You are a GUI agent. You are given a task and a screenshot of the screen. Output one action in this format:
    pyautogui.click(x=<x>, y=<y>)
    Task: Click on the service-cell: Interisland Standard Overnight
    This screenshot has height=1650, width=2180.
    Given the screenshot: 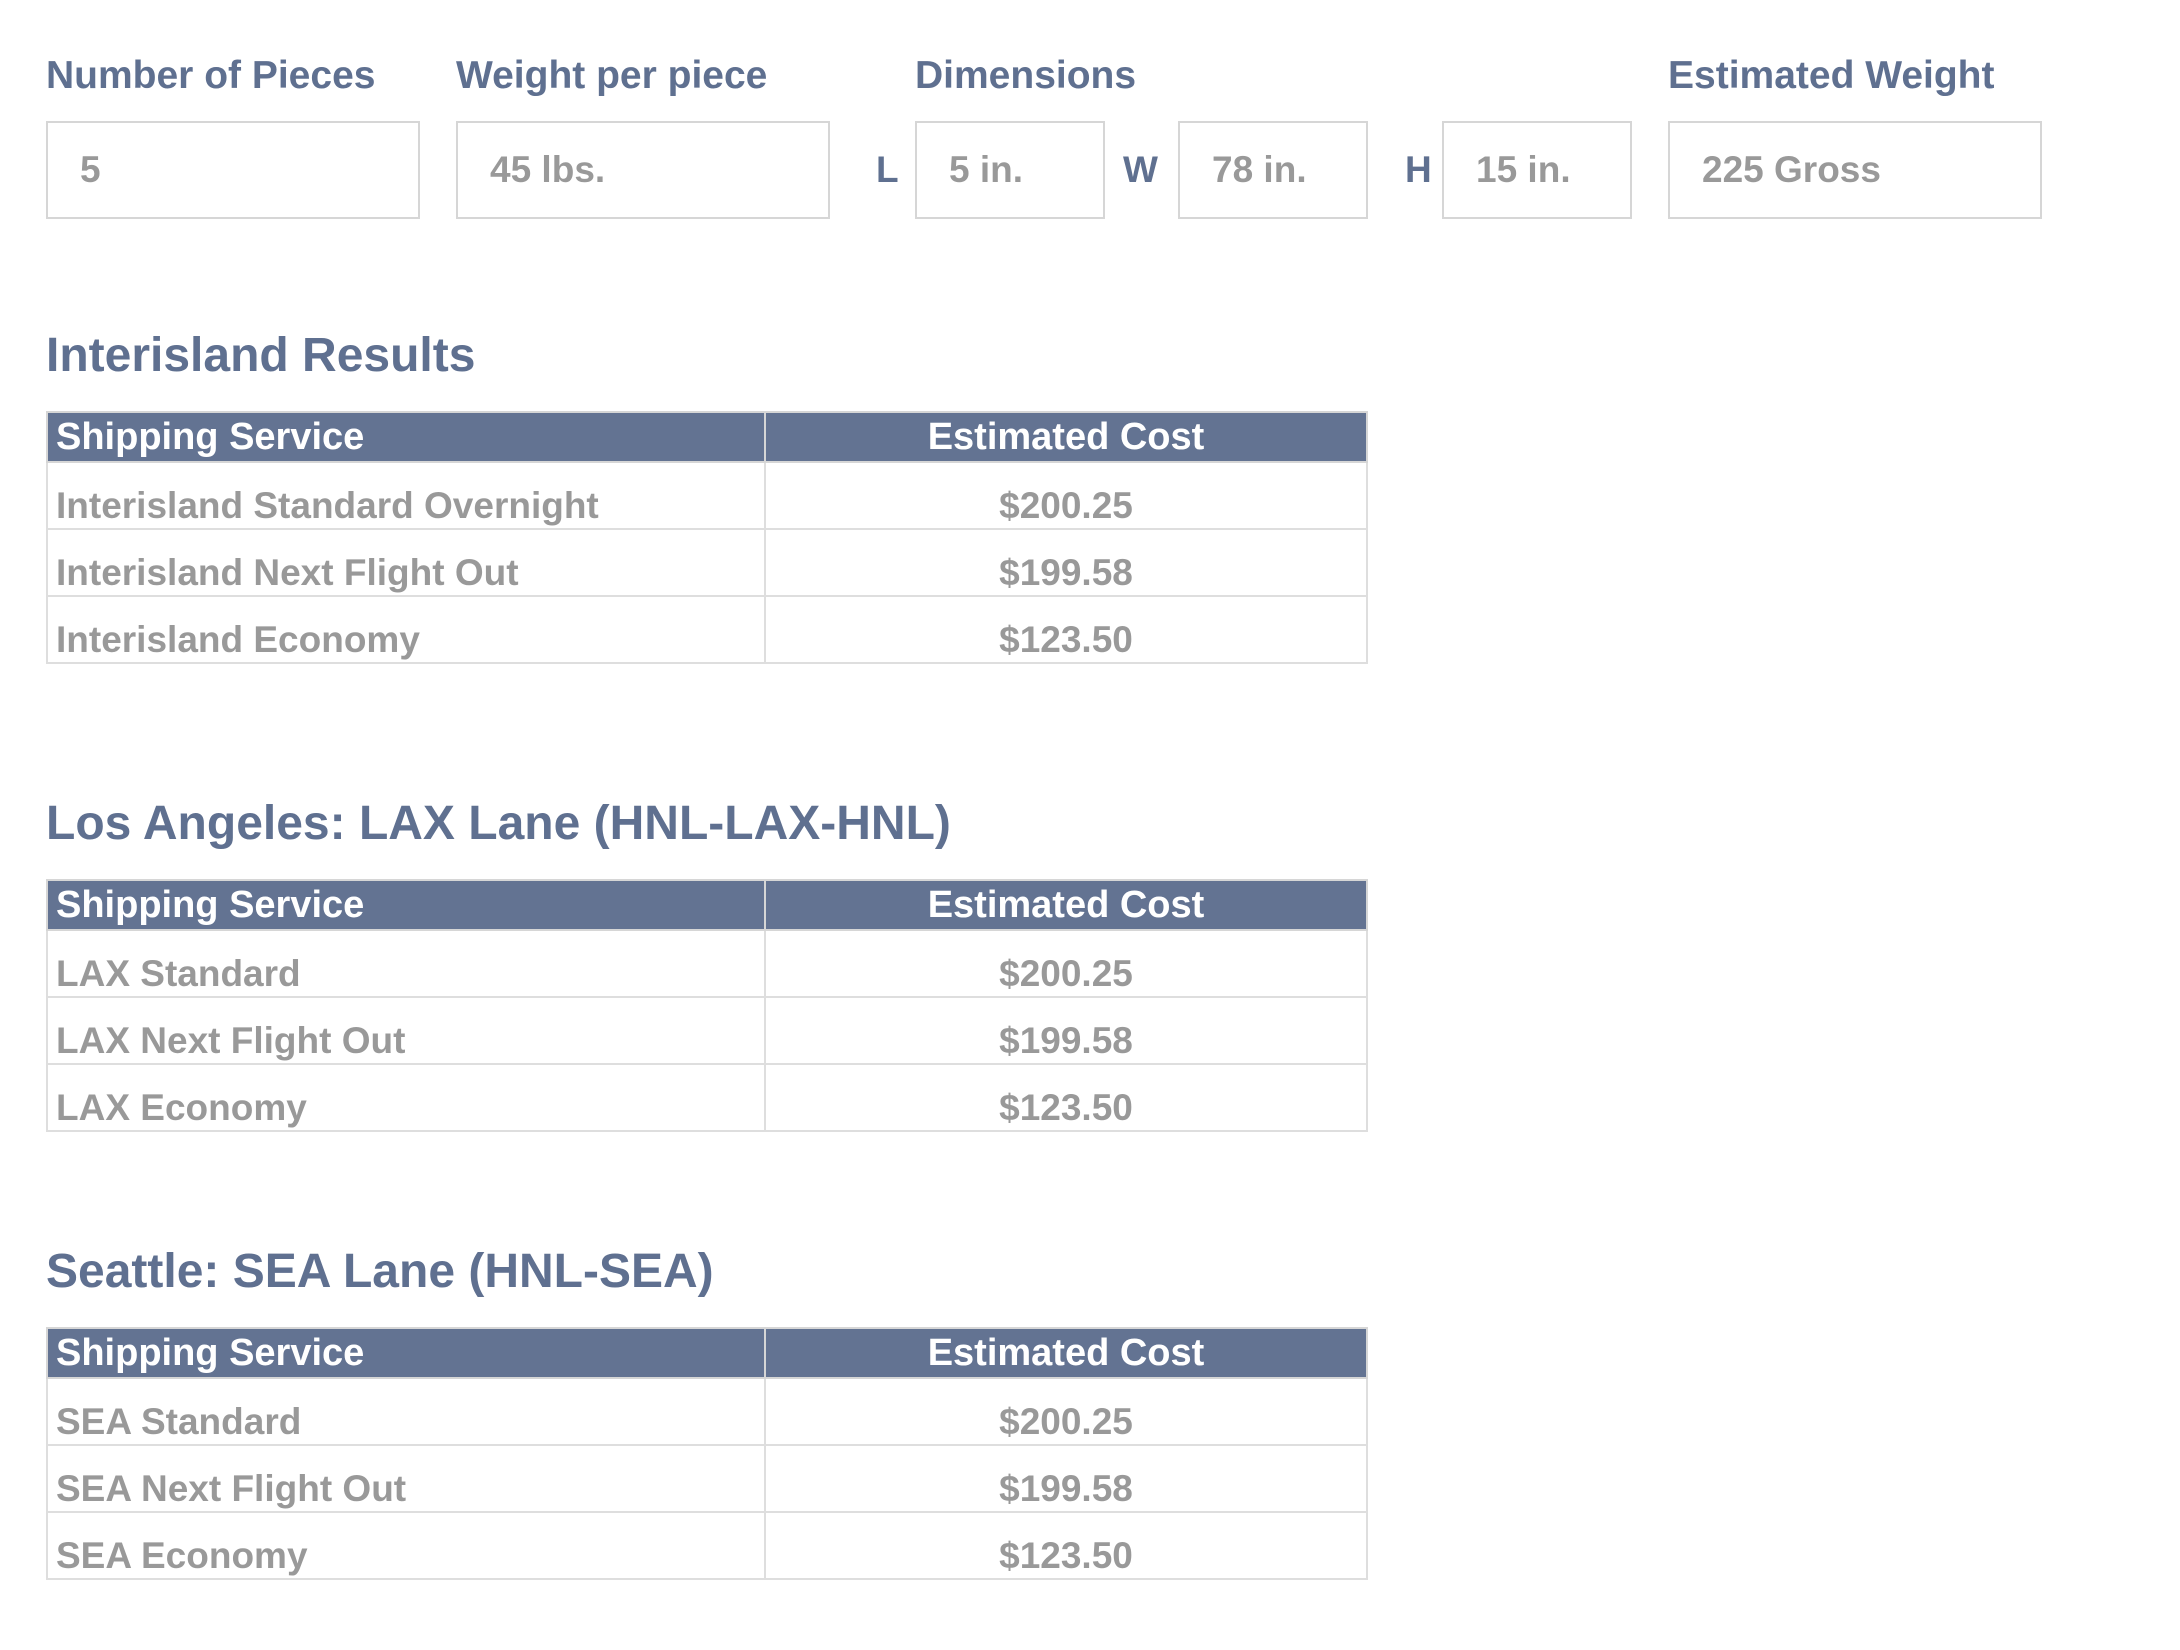 What is the action you would take?
    pyautogui.click(x=406, y=495)
    